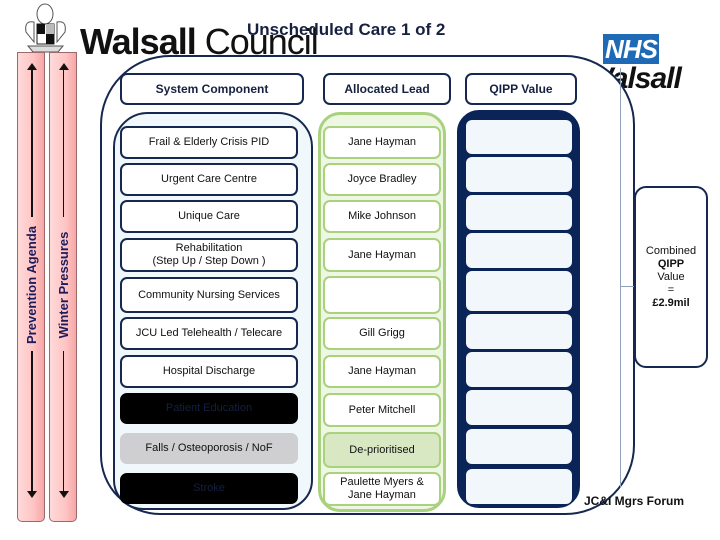 The image size is (720, 540). I want to click on combined-qipp: QIPP, so click(671, 263).